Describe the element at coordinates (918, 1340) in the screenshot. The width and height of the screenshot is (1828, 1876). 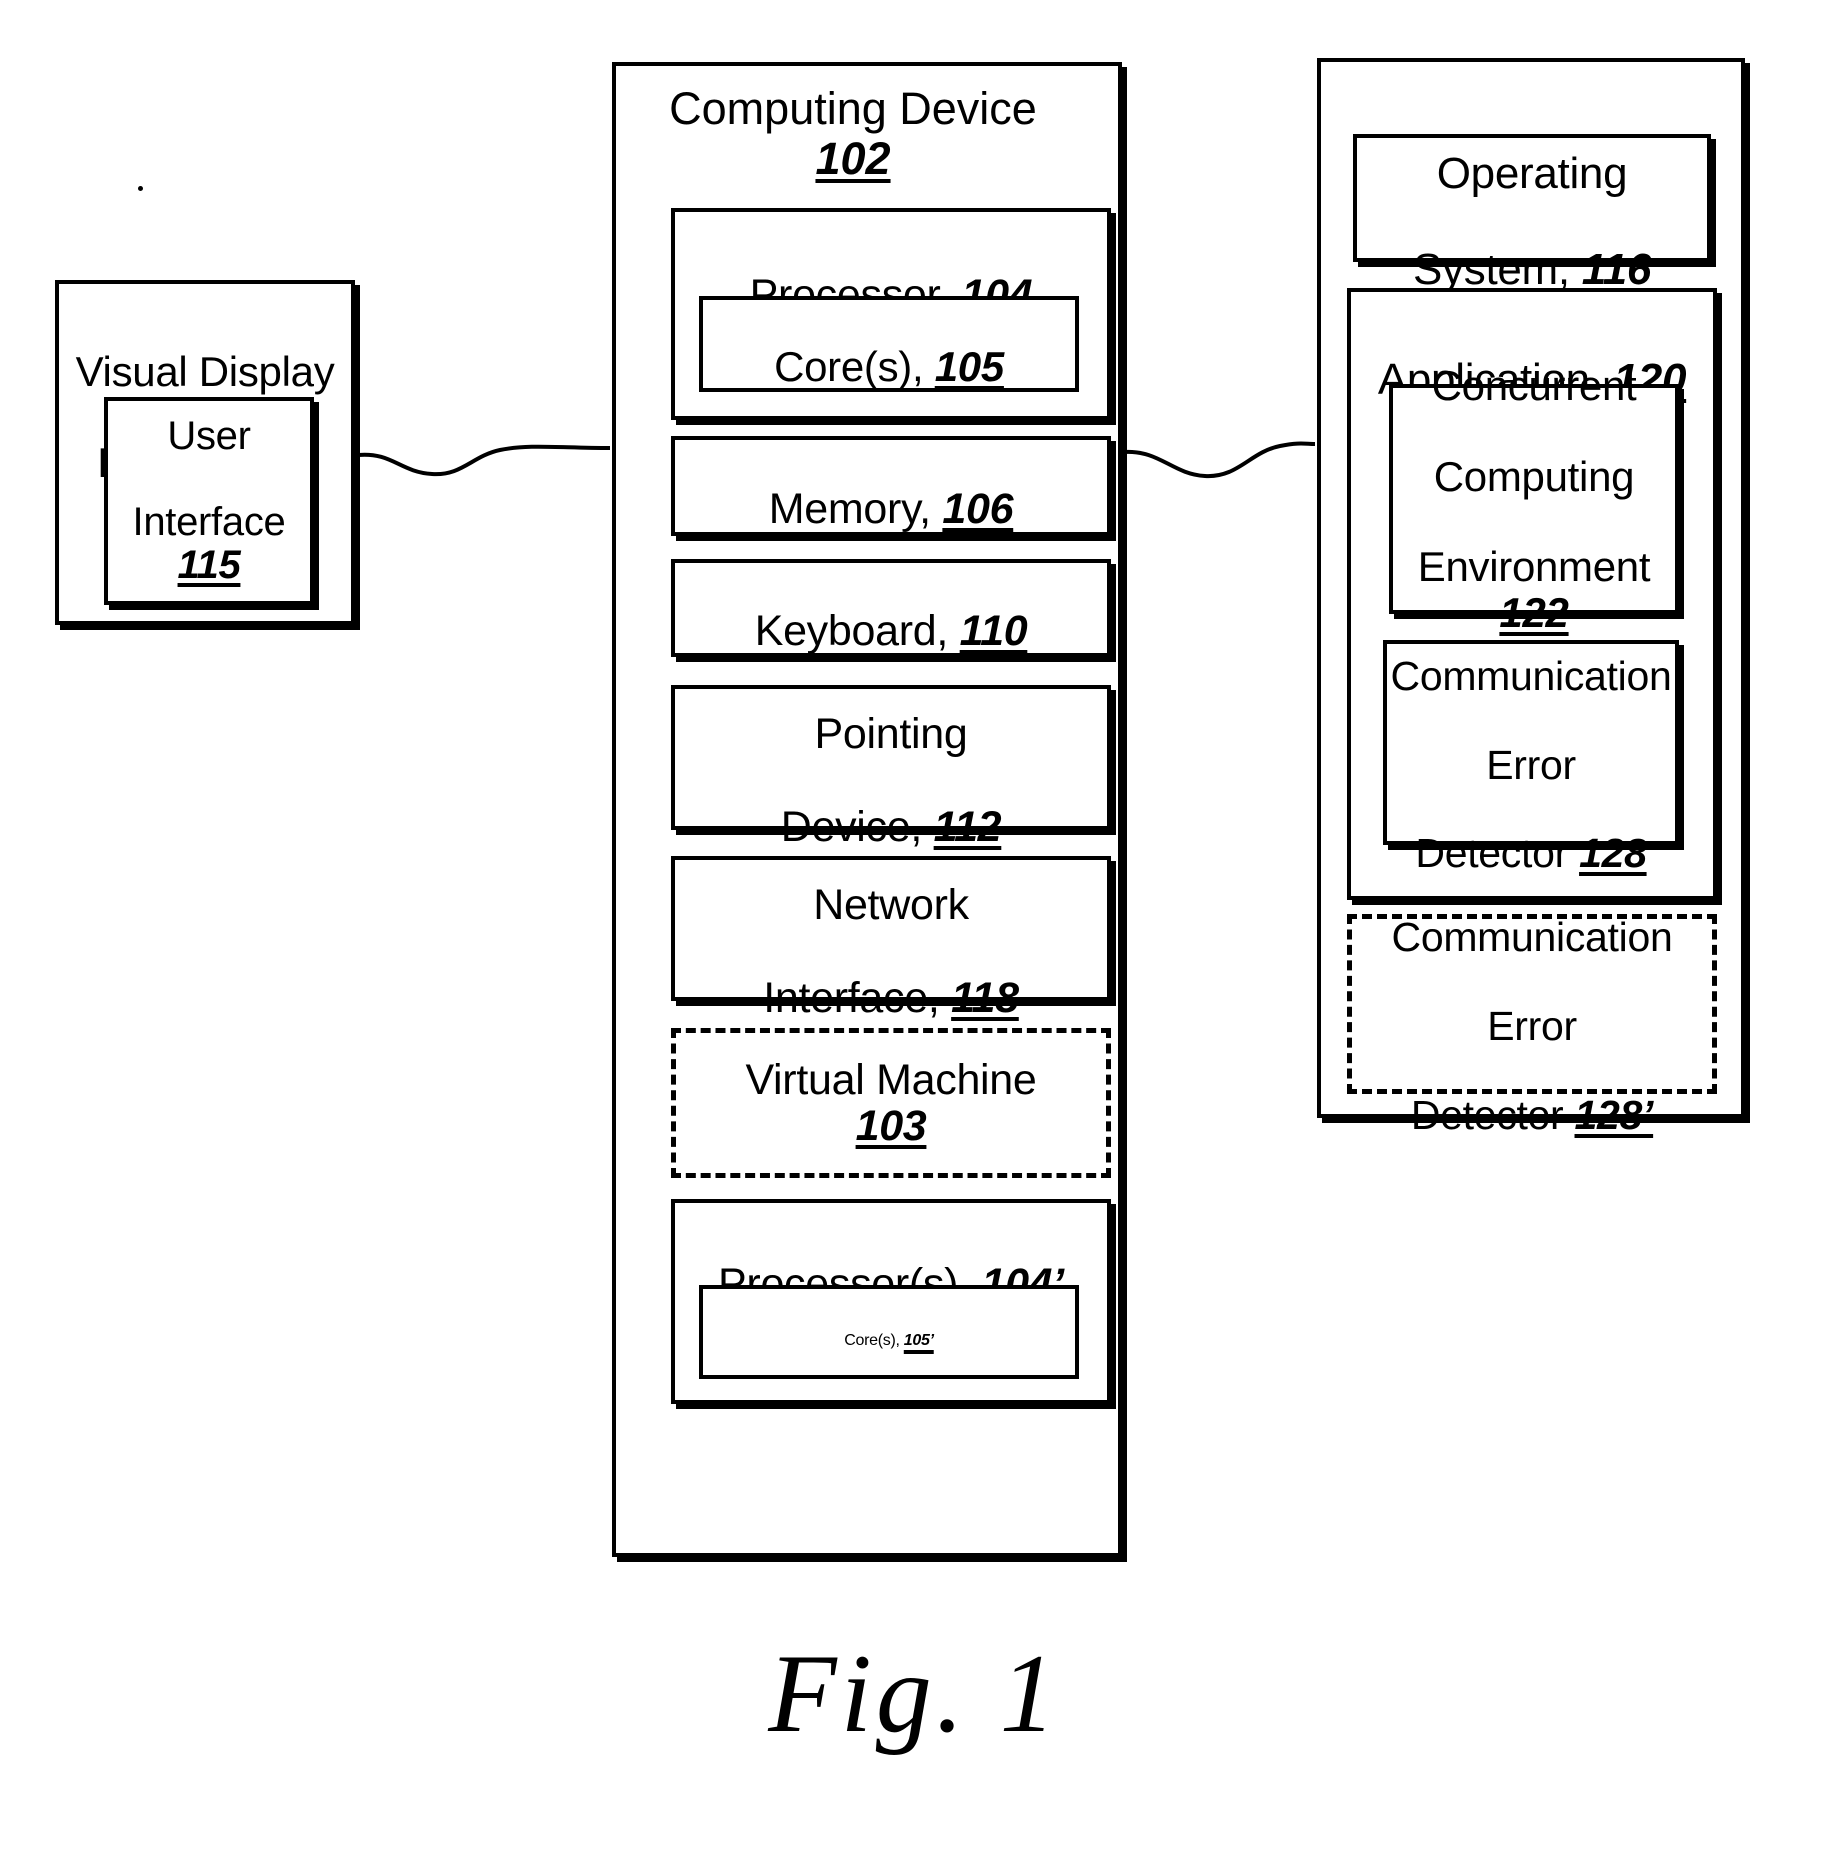
I see `ref-105-prime: 105’` at that location.